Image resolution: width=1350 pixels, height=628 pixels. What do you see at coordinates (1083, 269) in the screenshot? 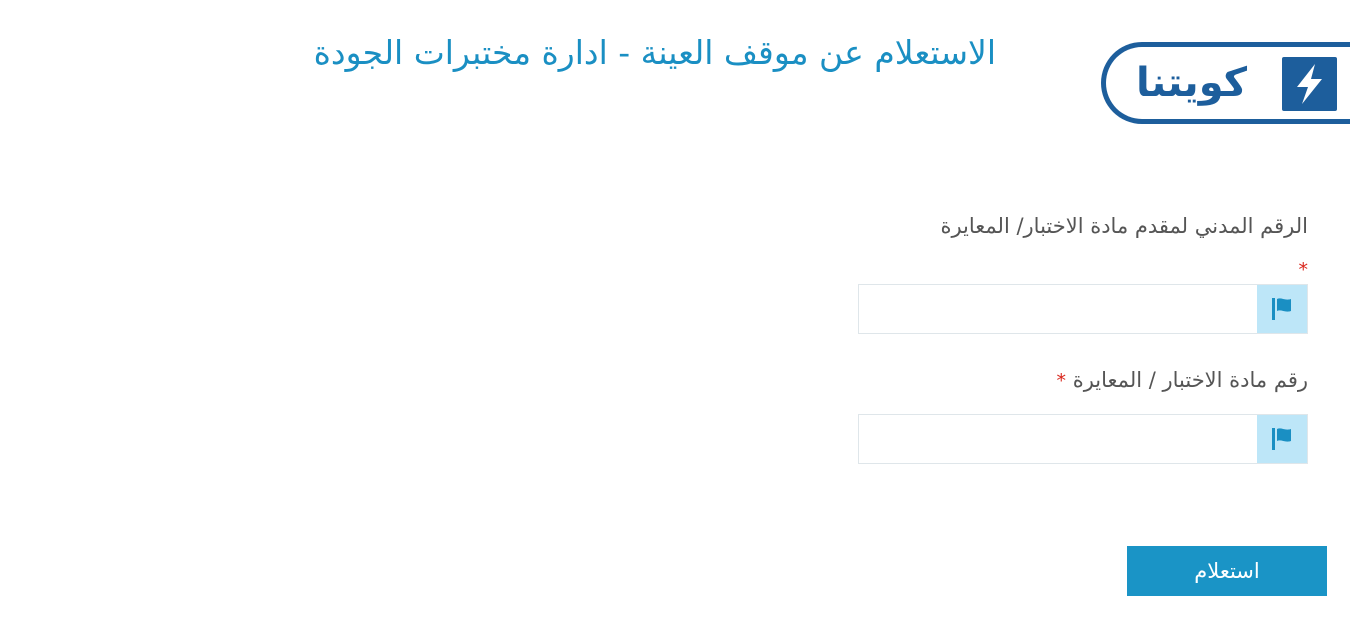
I see `civil-id-required-line: *` at bounding box center [1083, 269].